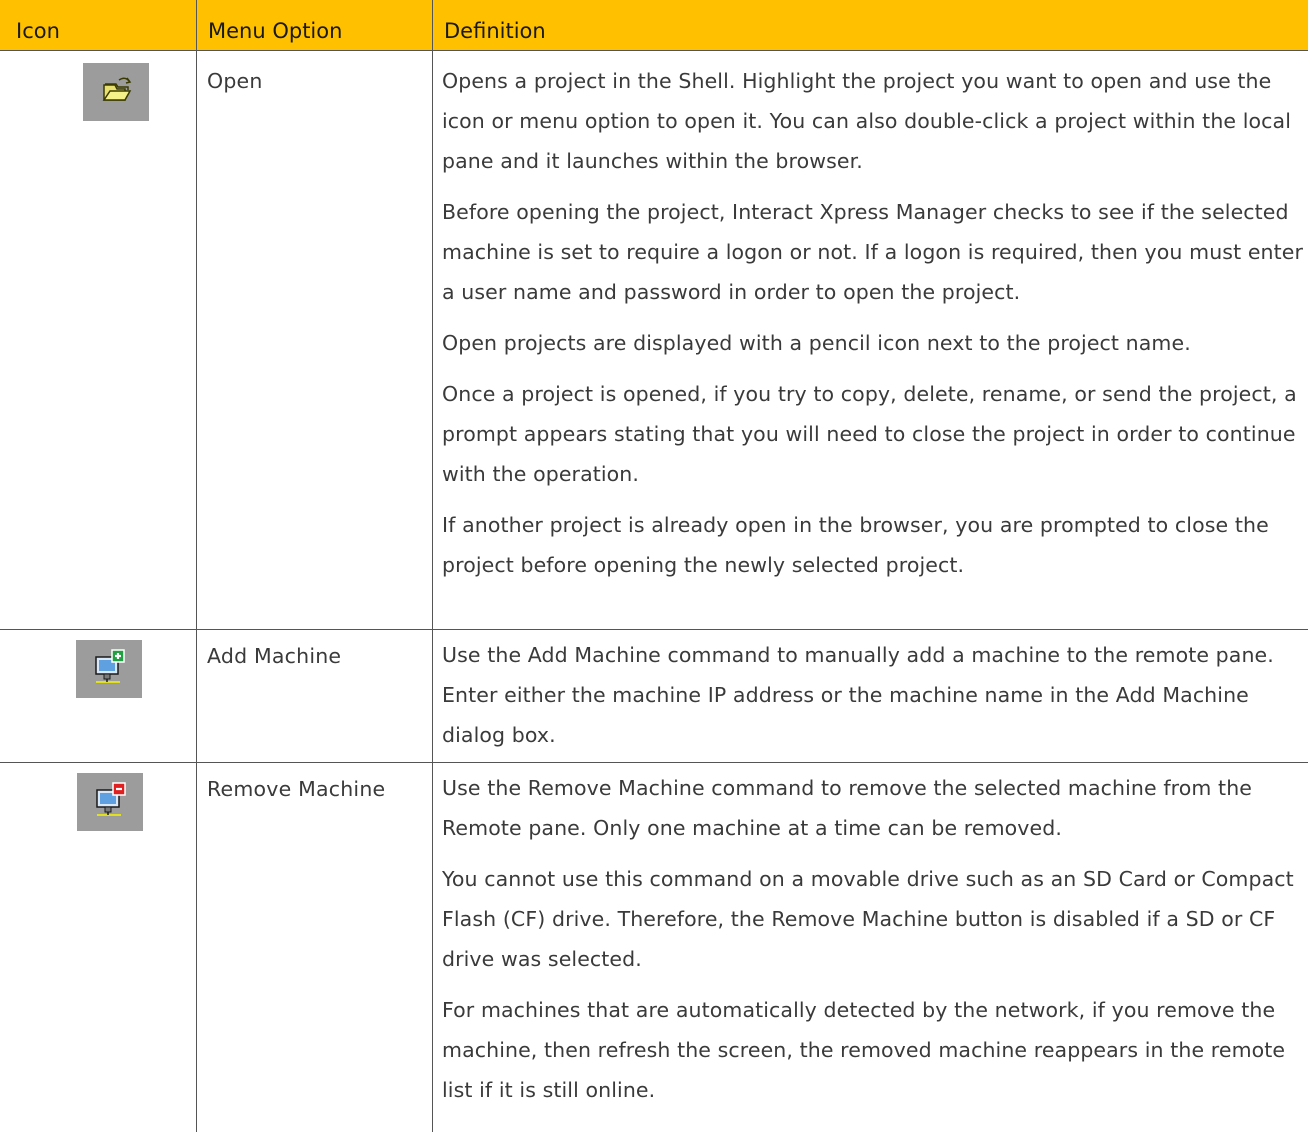 The height and width of the screenshot is (1132, 1308). What do you see at coordinates (296, 789) in the screenshot?
I see `menu-option-label: Remove Machine` at bounding box center [296, 789].